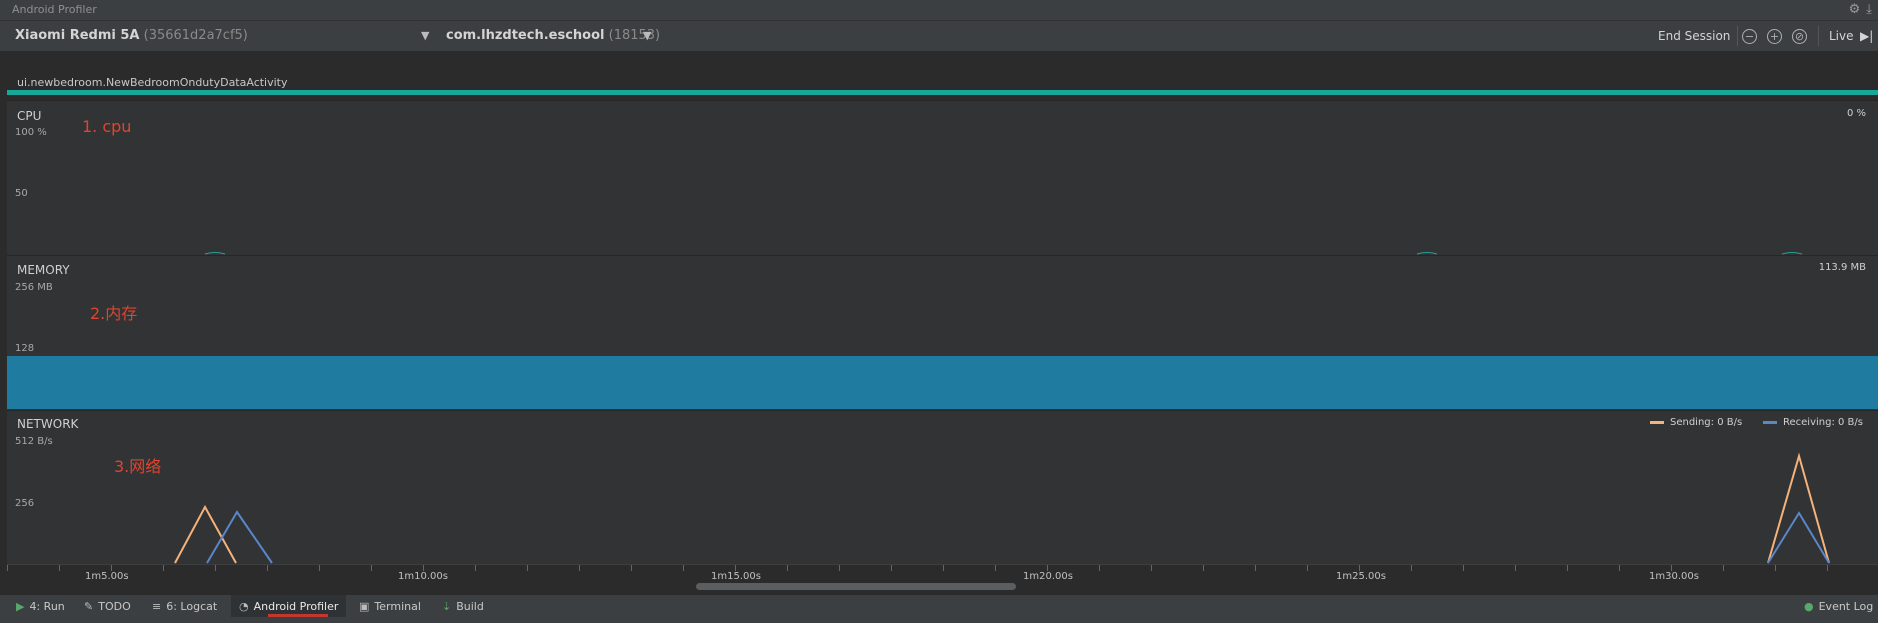 The width and height of the screenshot is (1878, 623). I want to click on build-icon: ⇣, so click(447, 606).